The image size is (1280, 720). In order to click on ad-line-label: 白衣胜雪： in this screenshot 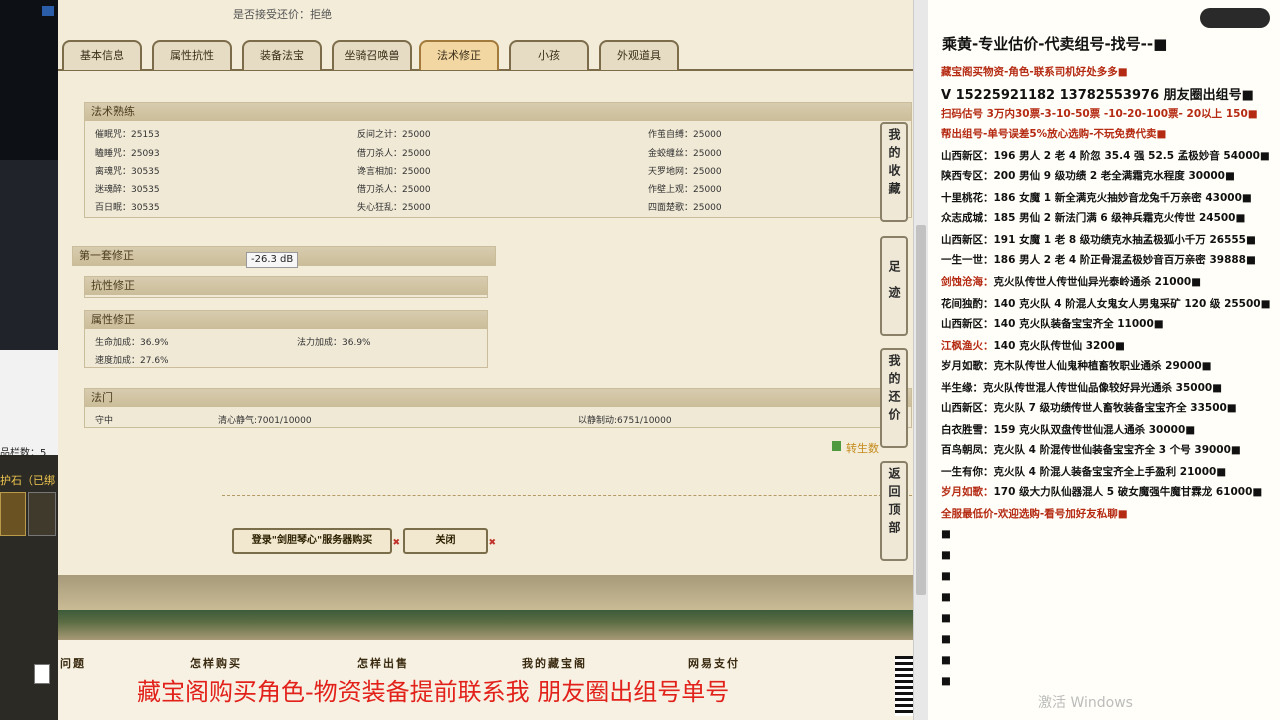, I will do `click(967, 430)`.